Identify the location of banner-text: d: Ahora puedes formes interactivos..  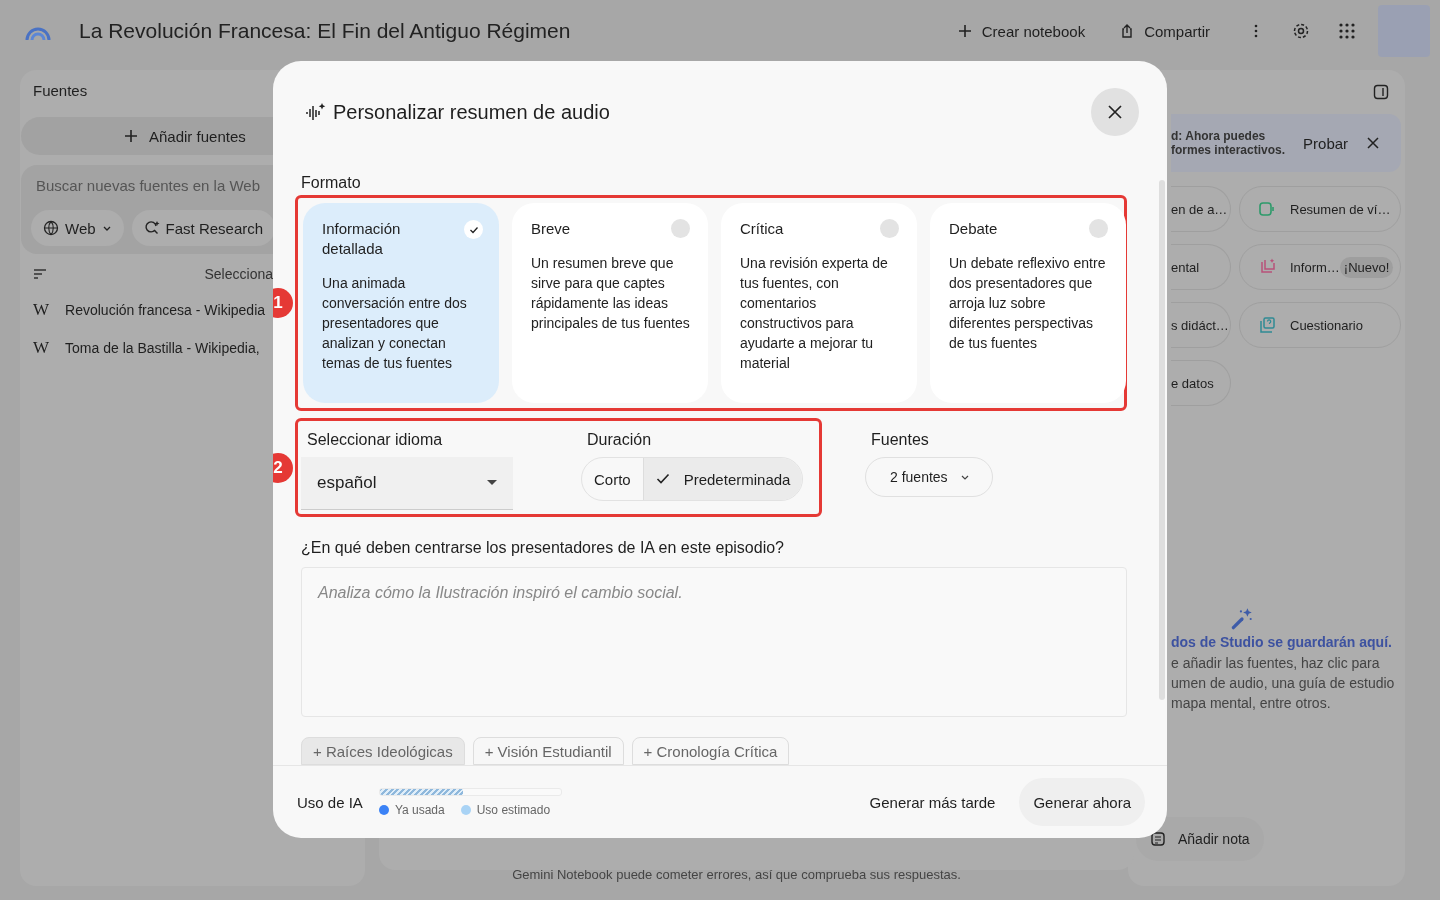
(1228, 143).